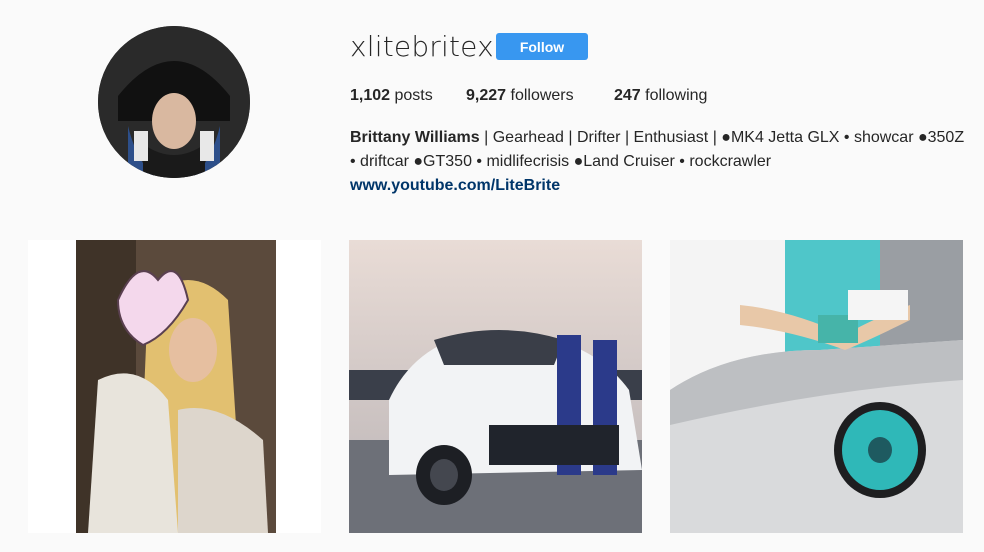 Image resolution: width=984 pixels, height=552 pixels. I want to click on profile-avatar, so click(174, 102).